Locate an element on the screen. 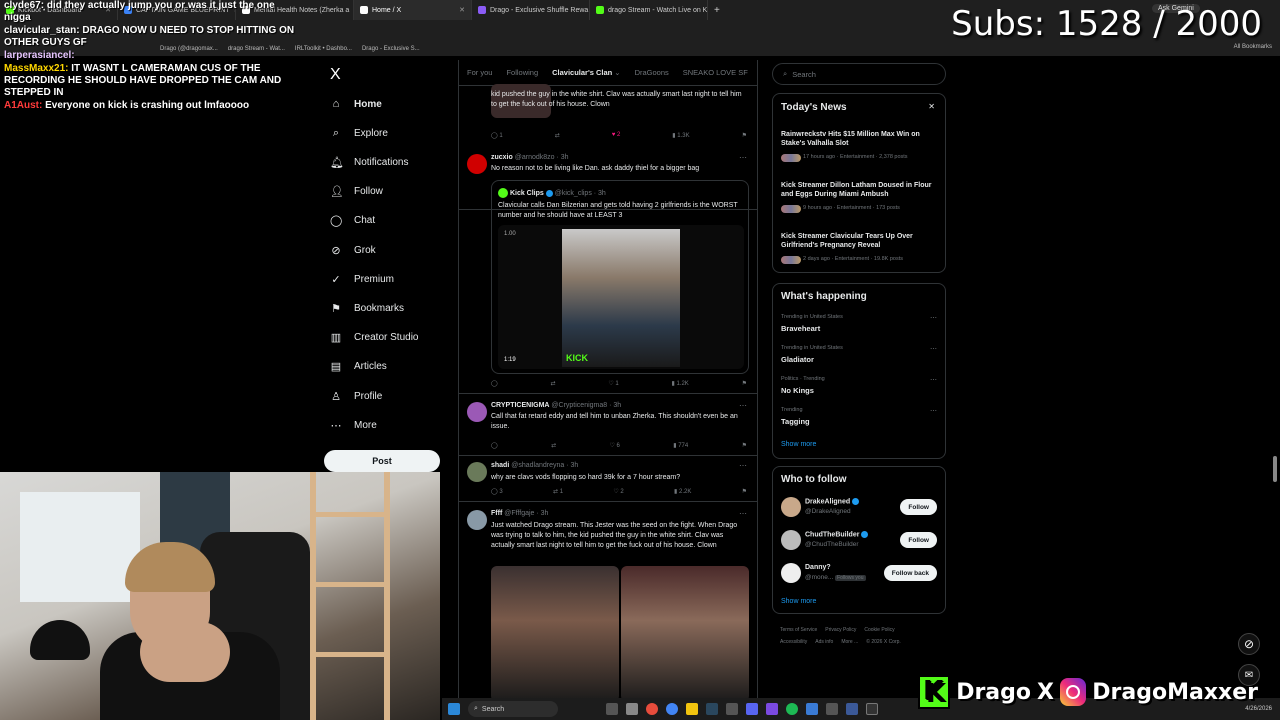 The width and height of the screenshot is (1280, 720). trend-name: No Kings is located at coordinates (797, 390).